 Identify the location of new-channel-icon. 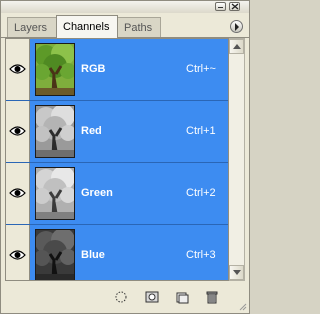
(182, 297).